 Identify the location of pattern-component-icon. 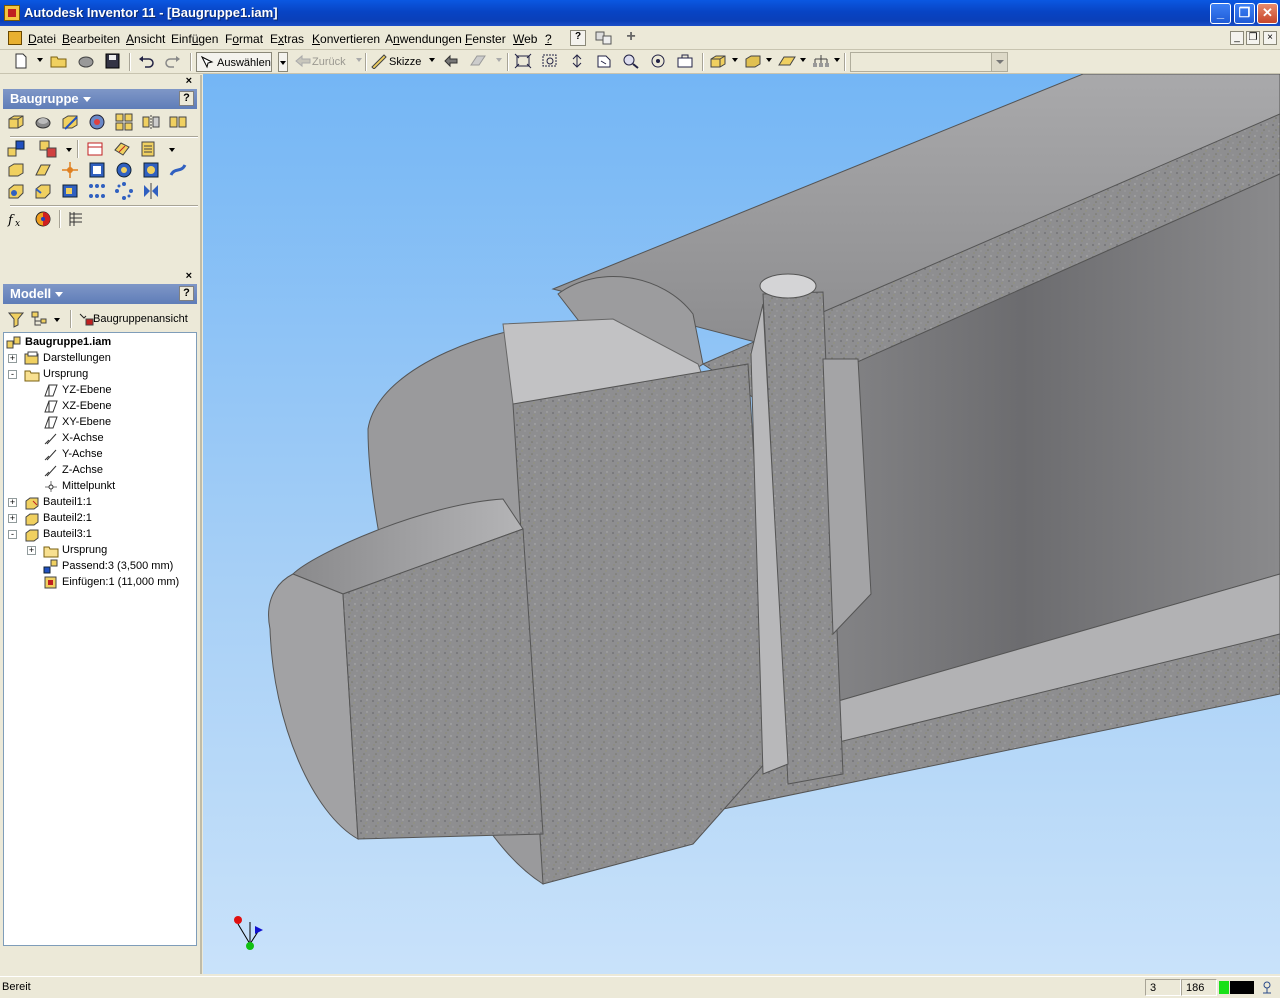
(124, 122).